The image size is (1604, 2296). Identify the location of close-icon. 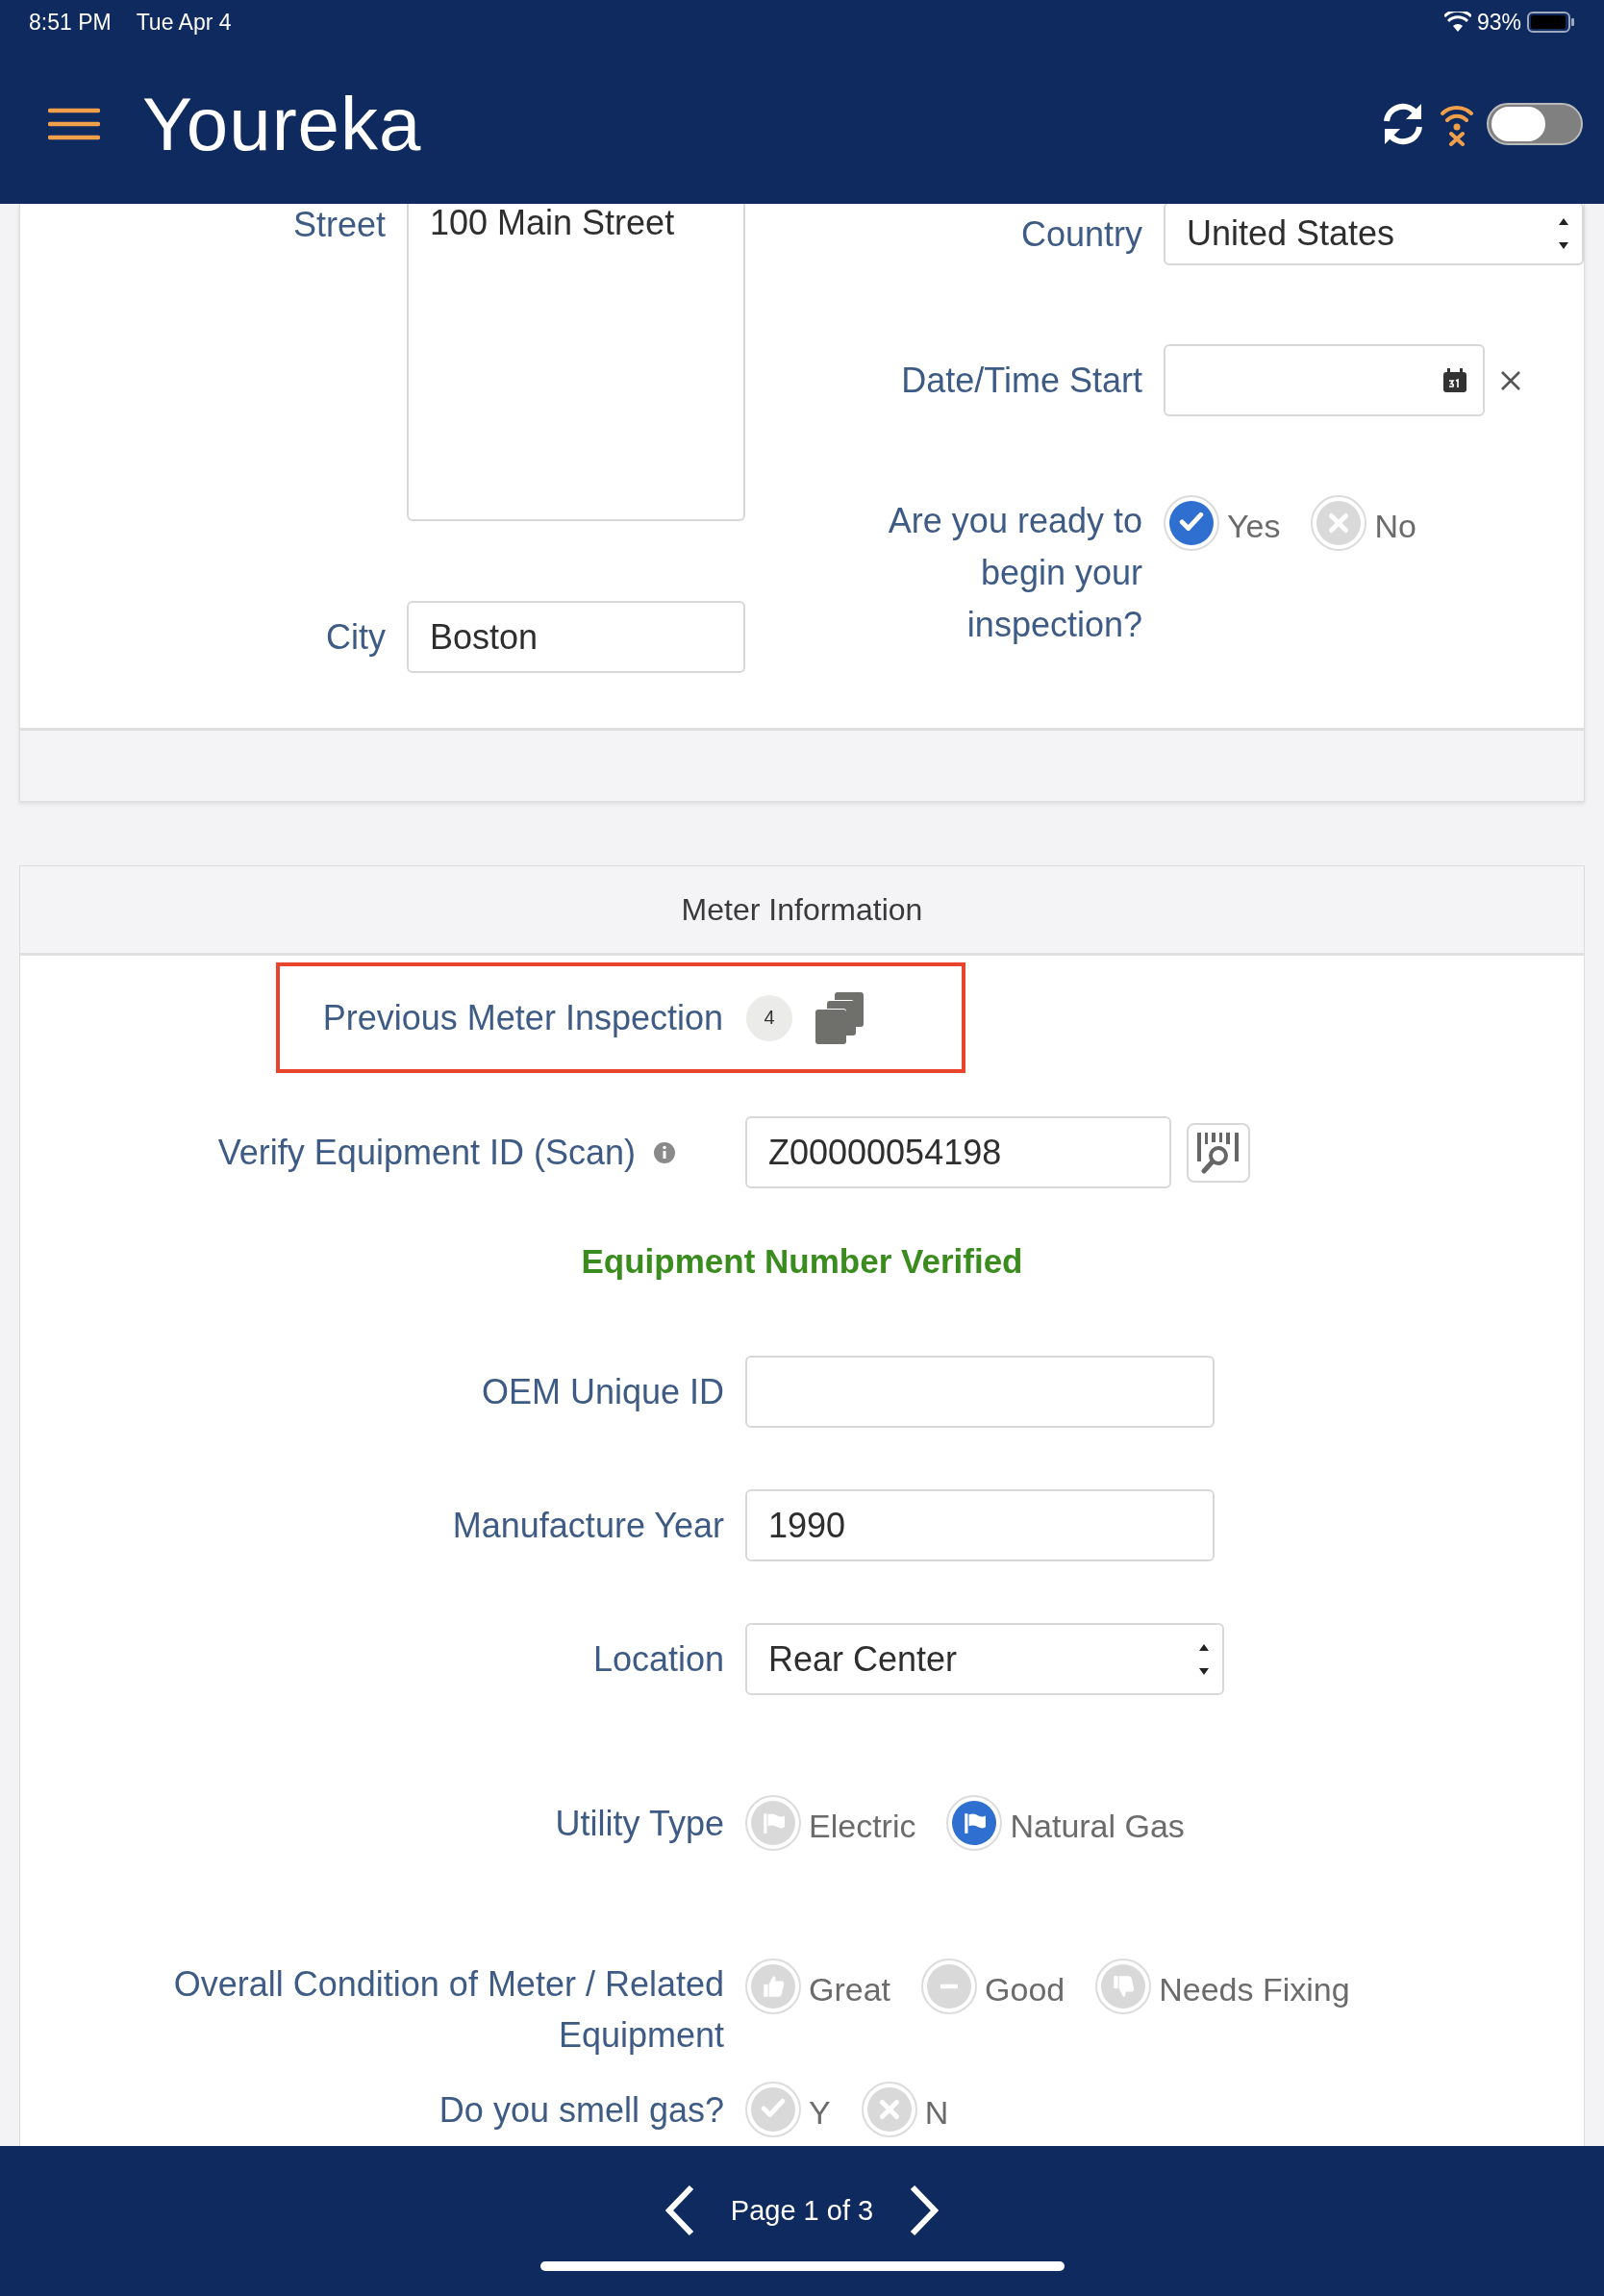
(1510, 380).